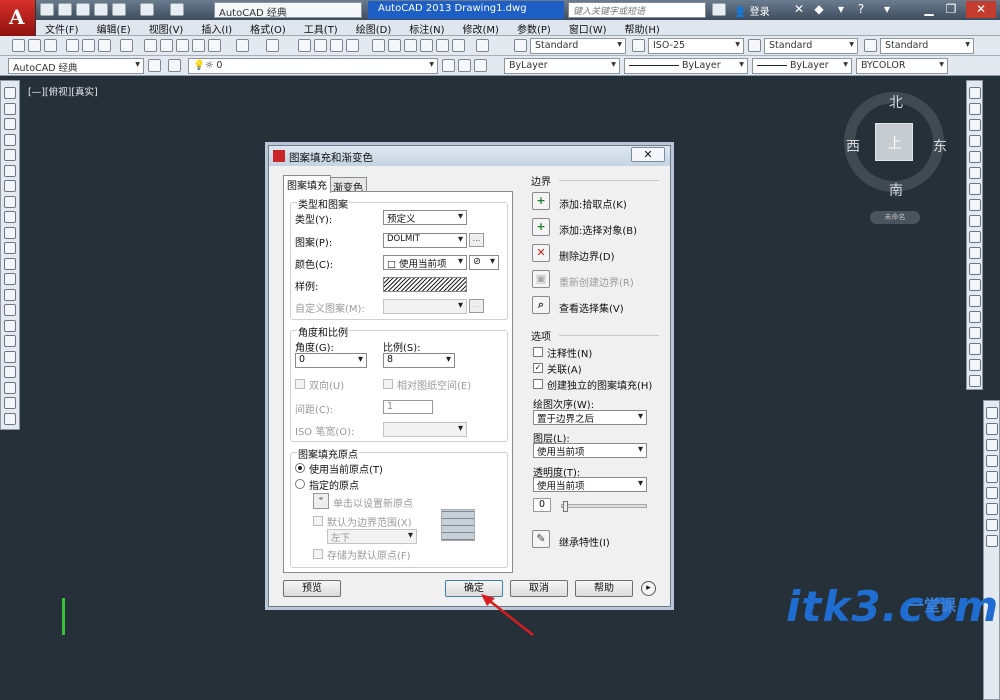  What do you see at coordinates (538, 384) in the screenshot?
I see `separate-hatch-checkbox` at bounding box center [538, 384].